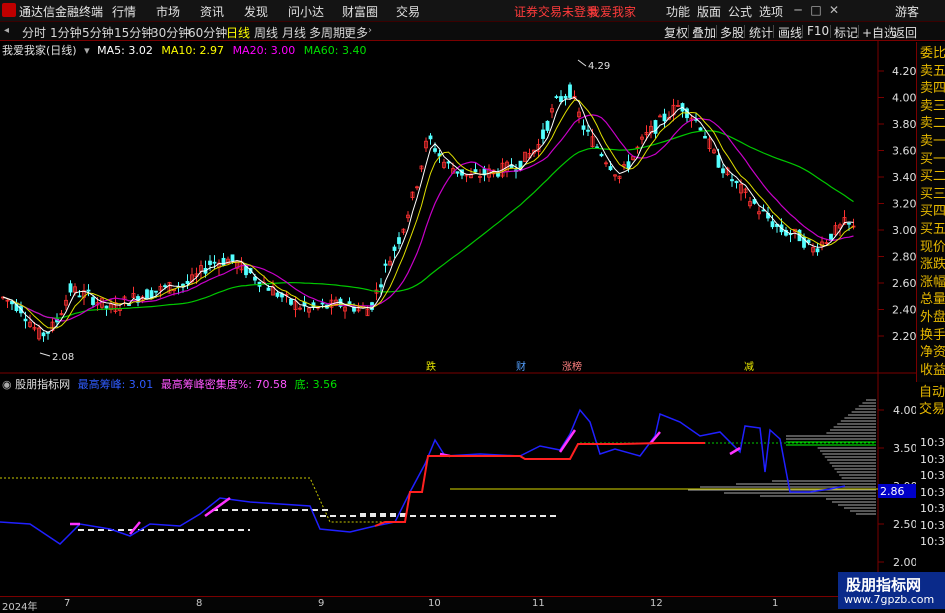 The height and width of the screenshot is (613, 945). What do you see at coordinates (66, 32) in the screenshot?
I see `period-1min: 1分钟` at bounding box center [66, 32].